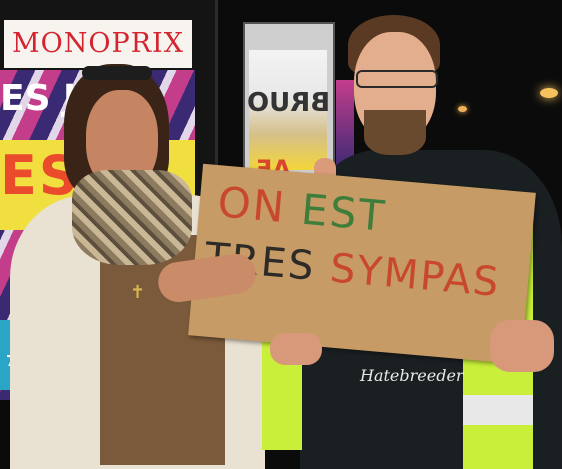 The image size is (562, 469). I want to click on sign-line-1: ON EST, so click(302, 209).